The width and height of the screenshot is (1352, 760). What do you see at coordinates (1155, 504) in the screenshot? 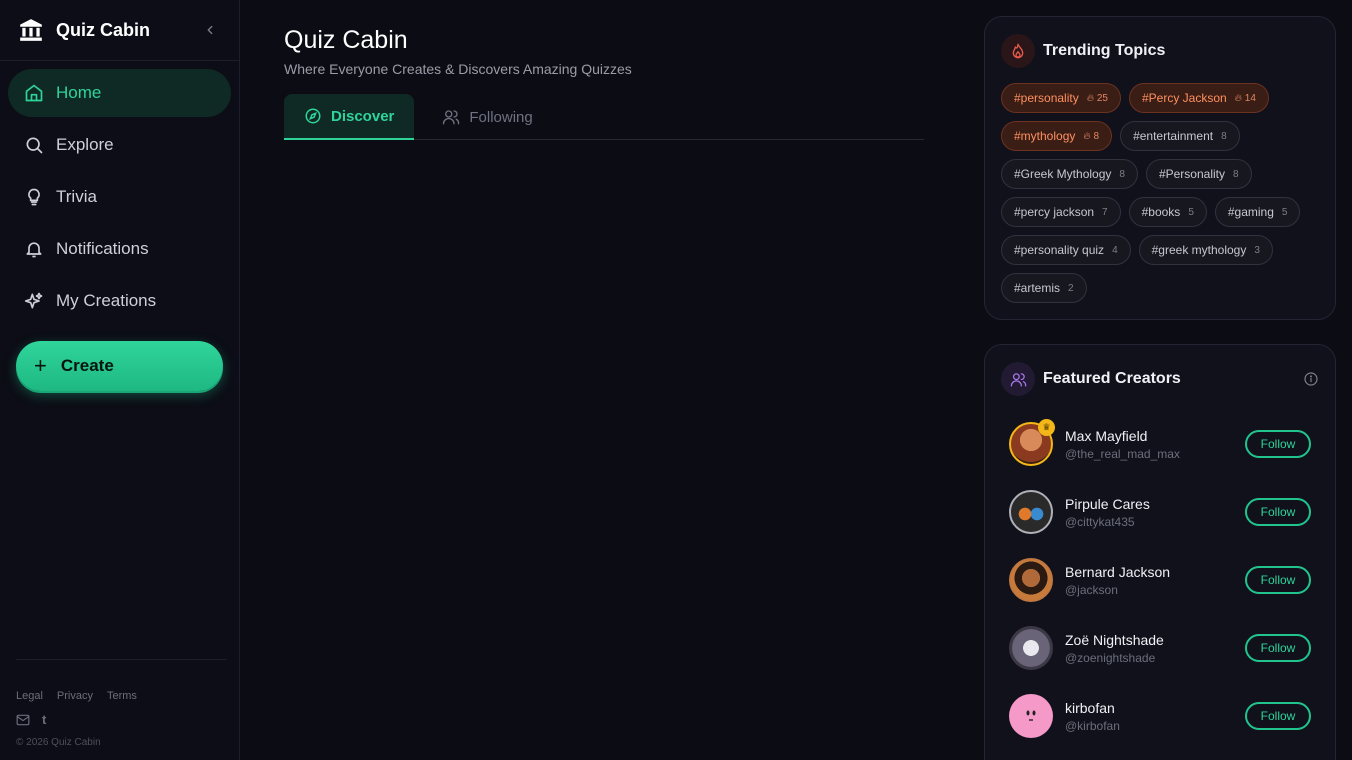
I see `creator-name: Pirpule Cares` at bounding box center [1155, 504].